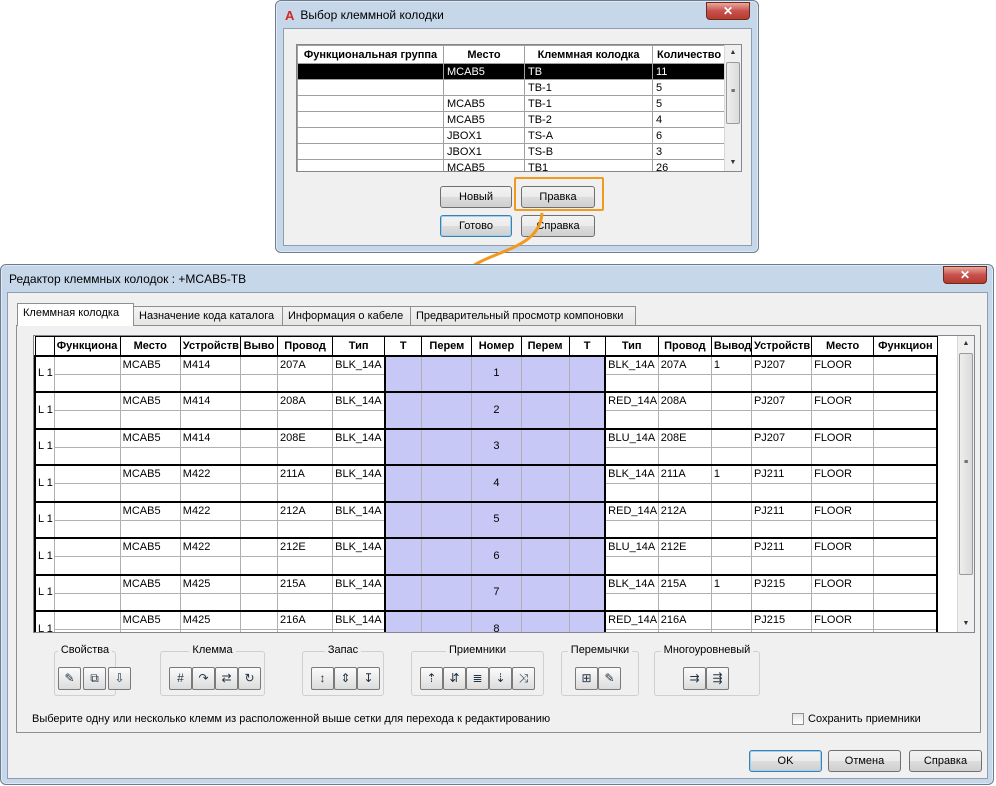  Describe the element at coordinates (631, 510) in the screenshot. I see `grid-cell: RED_14A` at that location.